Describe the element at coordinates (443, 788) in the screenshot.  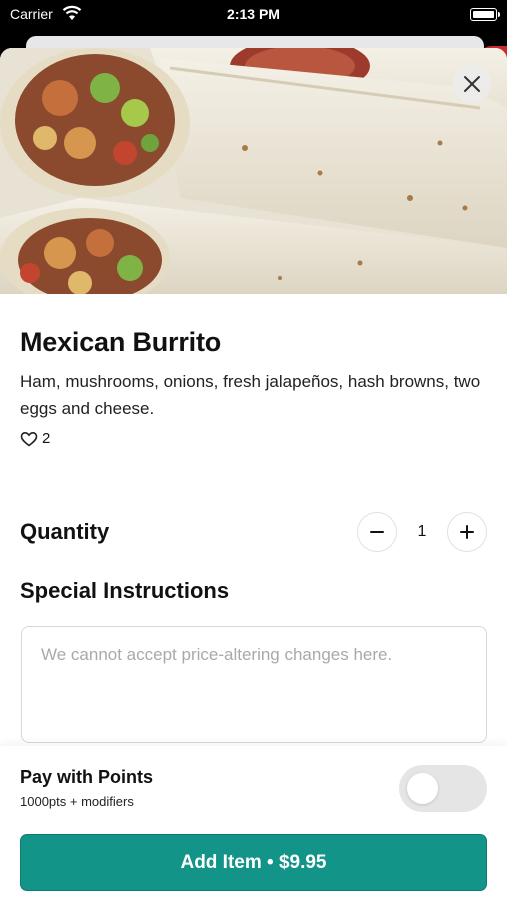
I see `pay-with-points-toggle` at that location.